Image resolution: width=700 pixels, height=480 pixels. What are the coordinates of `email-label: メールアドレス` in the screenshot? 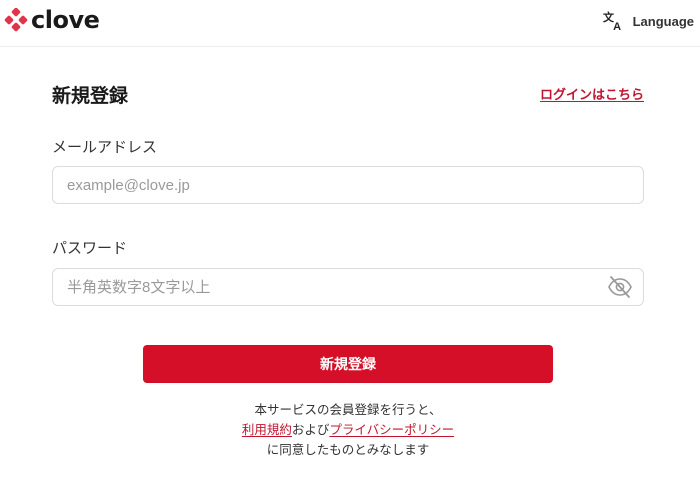 It's located at (105, 147).